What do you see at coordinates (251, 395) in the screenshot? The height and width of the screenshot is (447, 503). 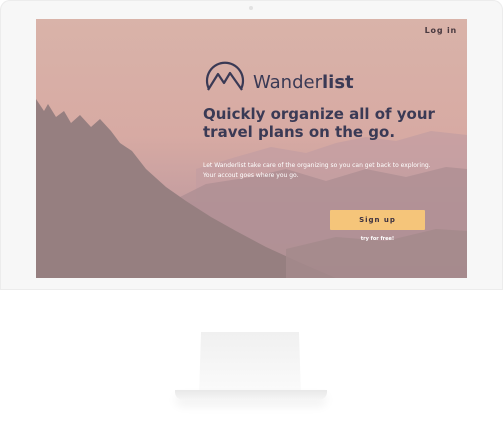 I see `monitor-stand-base` at bounding box center [251, 395].